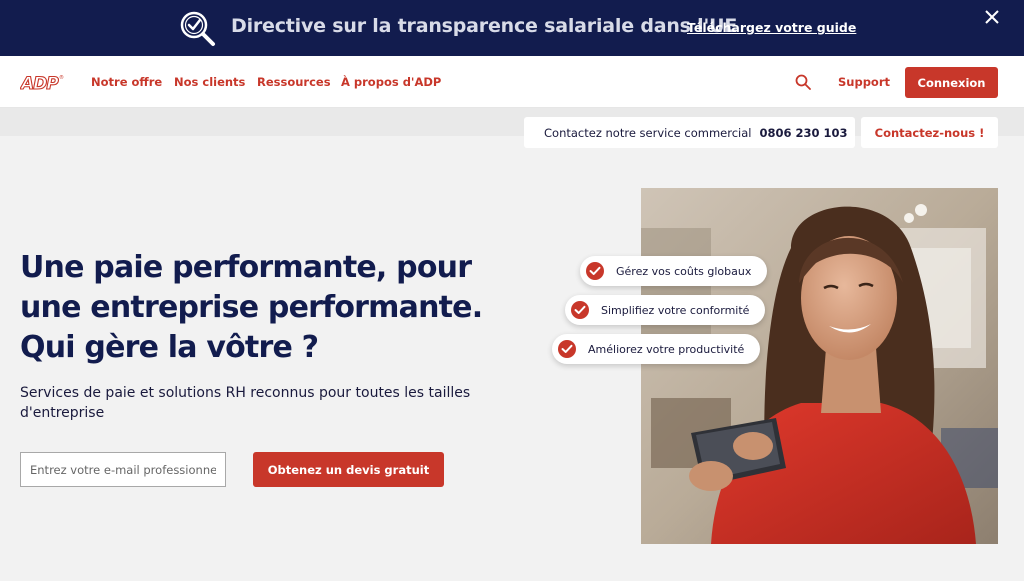 Image resolution: width=1024 pixels, height=581 pixels. What do you see at coordinates (648, 132) in the screenshot?
I see `sales-contact-label: Contactez notre service commercial` at bounding box center [648, 132].